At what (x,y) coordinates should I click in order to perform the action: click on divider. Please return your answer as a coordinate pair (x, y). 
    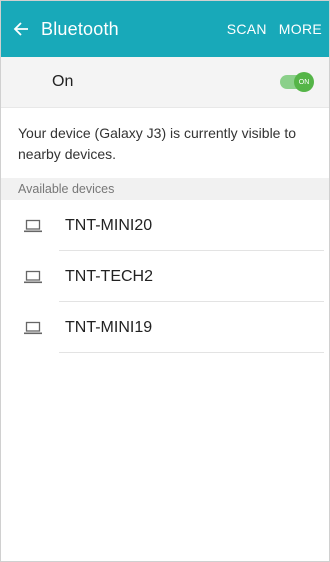
    Looking at the image, I should click on (191, 352).